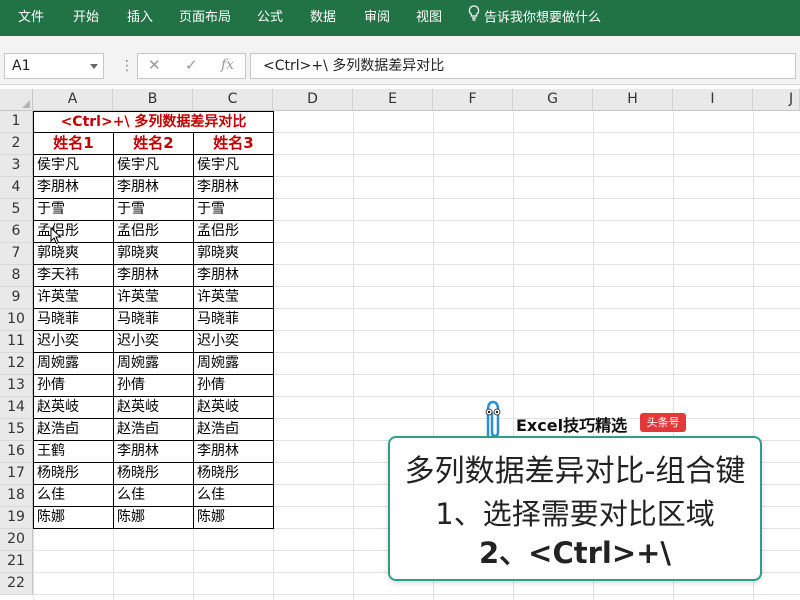  I want to click on formula-input: <Ctrl>+\ 多列数据差异对比, so click(523, 66).